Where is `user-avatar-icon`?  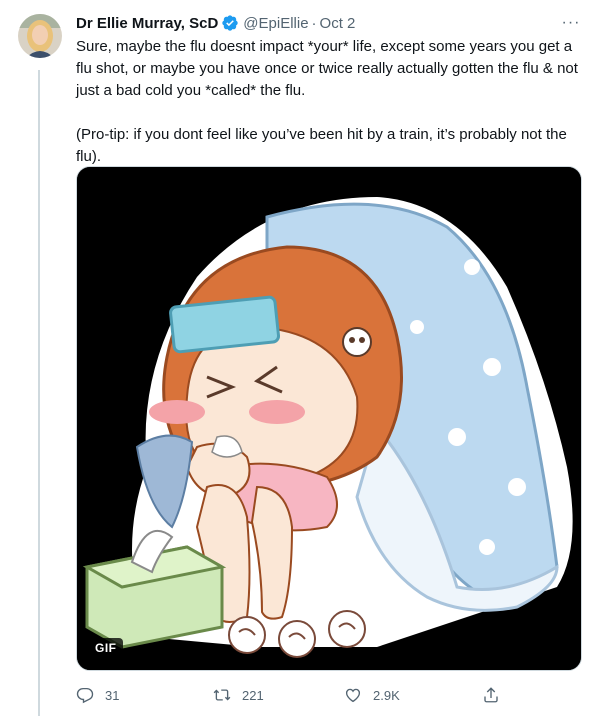
user-avatar-icon is located at coordinates (40, 36).